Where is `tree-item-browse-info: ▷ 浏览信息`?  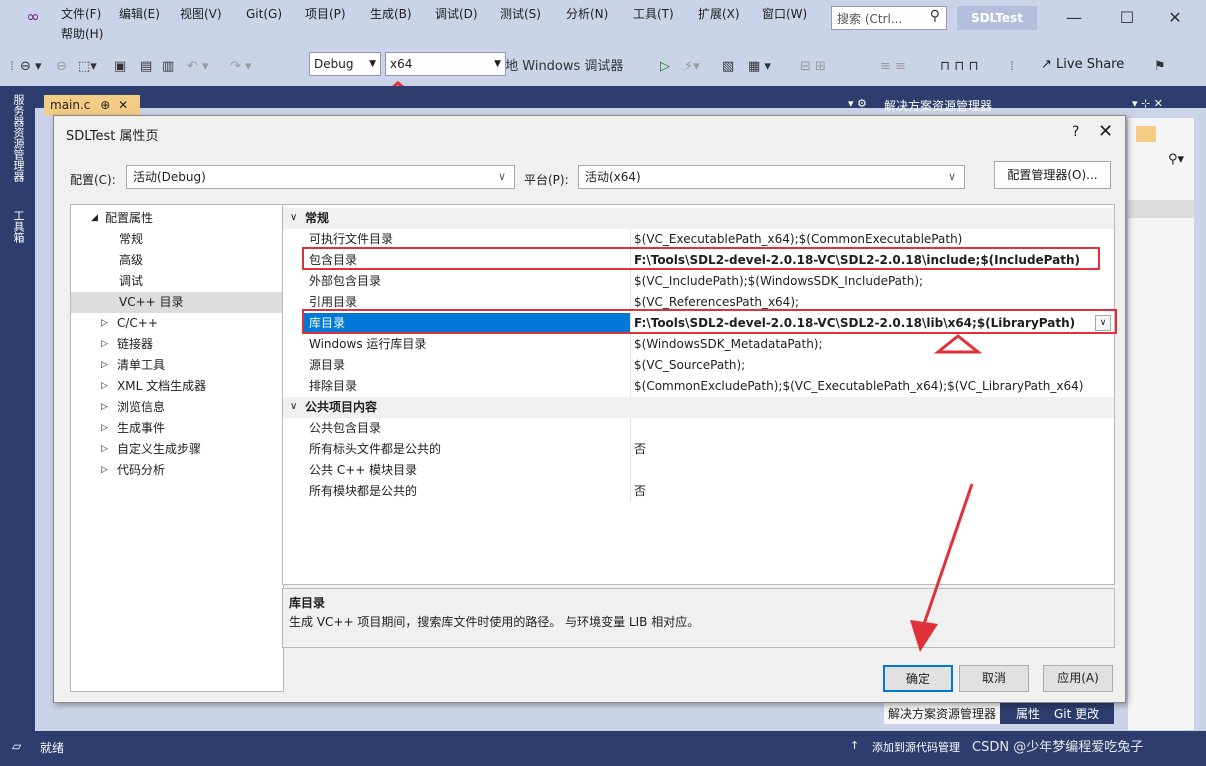 tree-item-browse-info: ▷ 浏览信息 is located at coordinates (177, 407).